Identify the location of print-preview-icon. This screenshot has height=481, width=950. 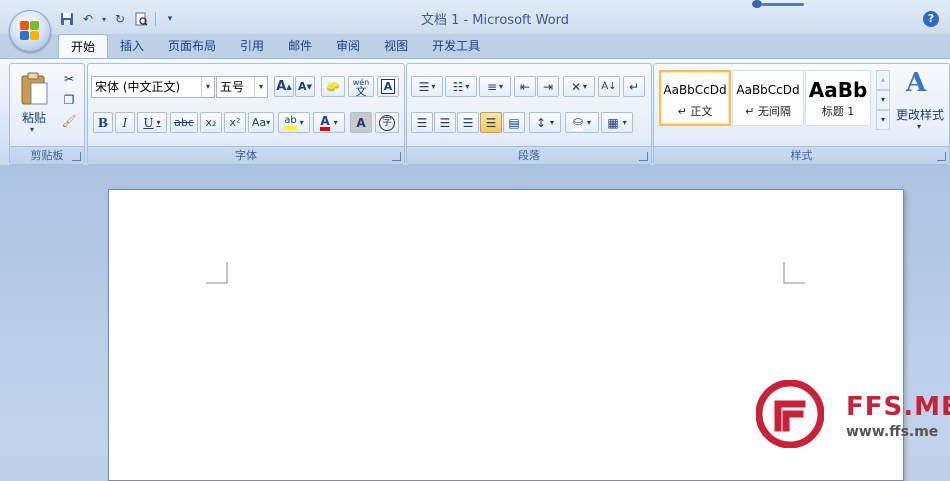
(141, 19).